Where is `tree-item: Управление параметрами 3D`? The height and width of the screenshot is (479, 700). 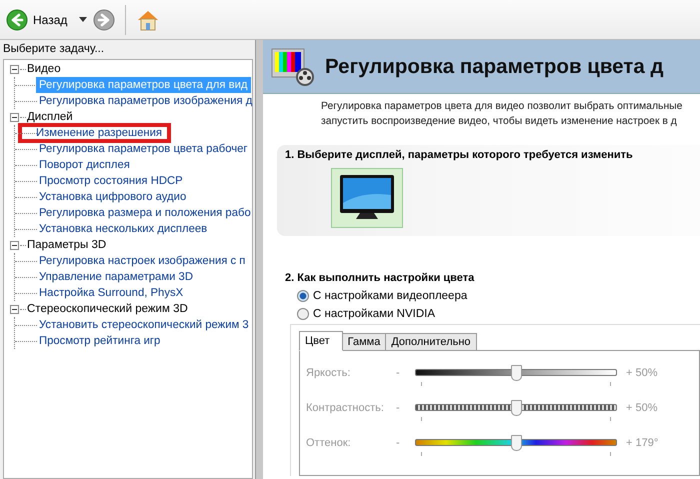 tree-item: Управление параметрами 3D is located at coordinates (116, 277).